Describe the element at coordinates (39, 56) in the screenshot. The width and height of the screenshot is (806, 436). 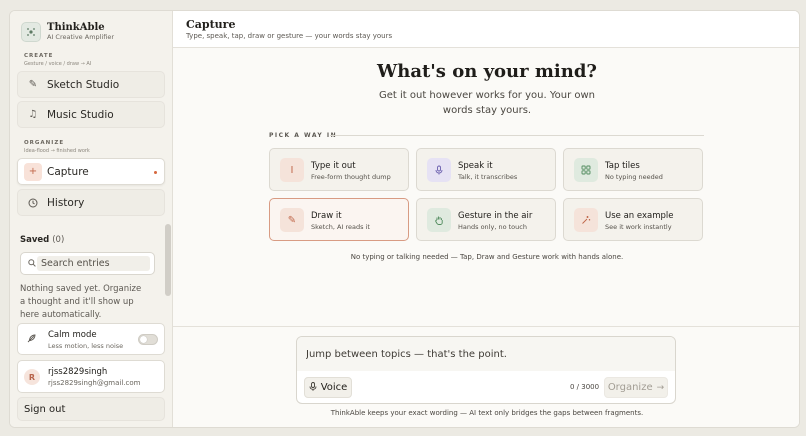
I see `create-heading: CREATE` at that location.